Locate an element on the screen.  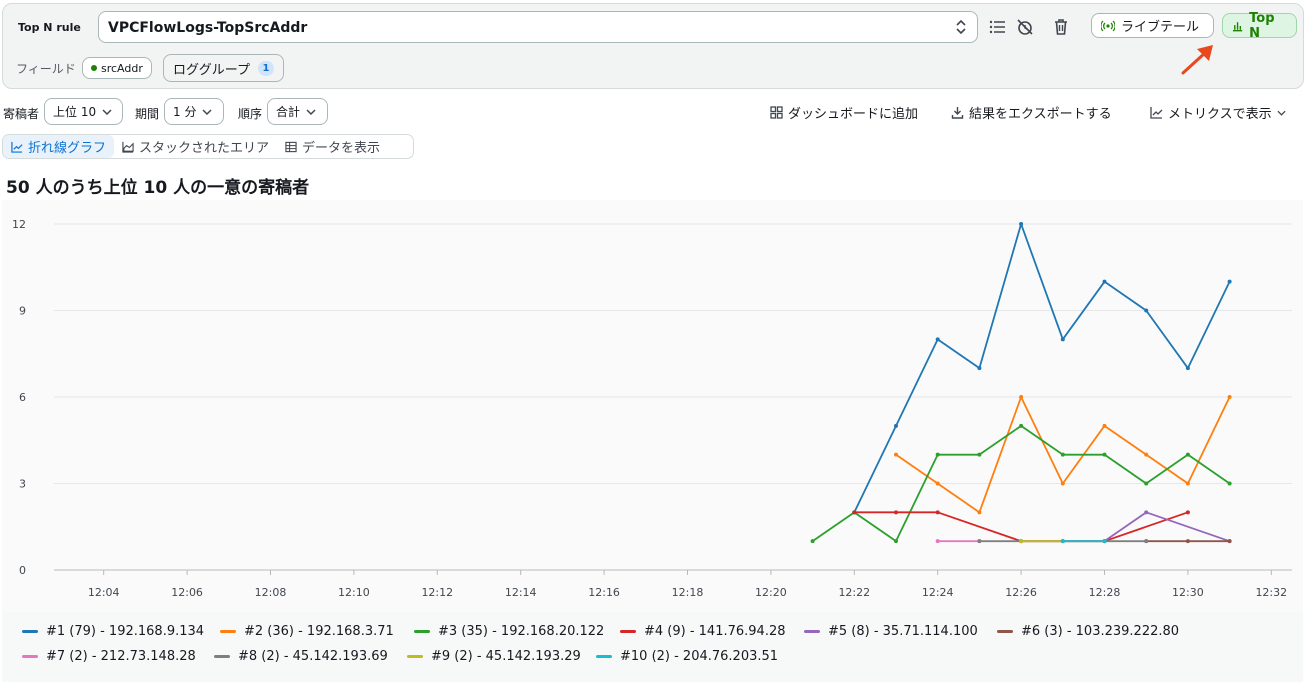
x-tick-label: 12:08 is located at coordinates (271, 592).